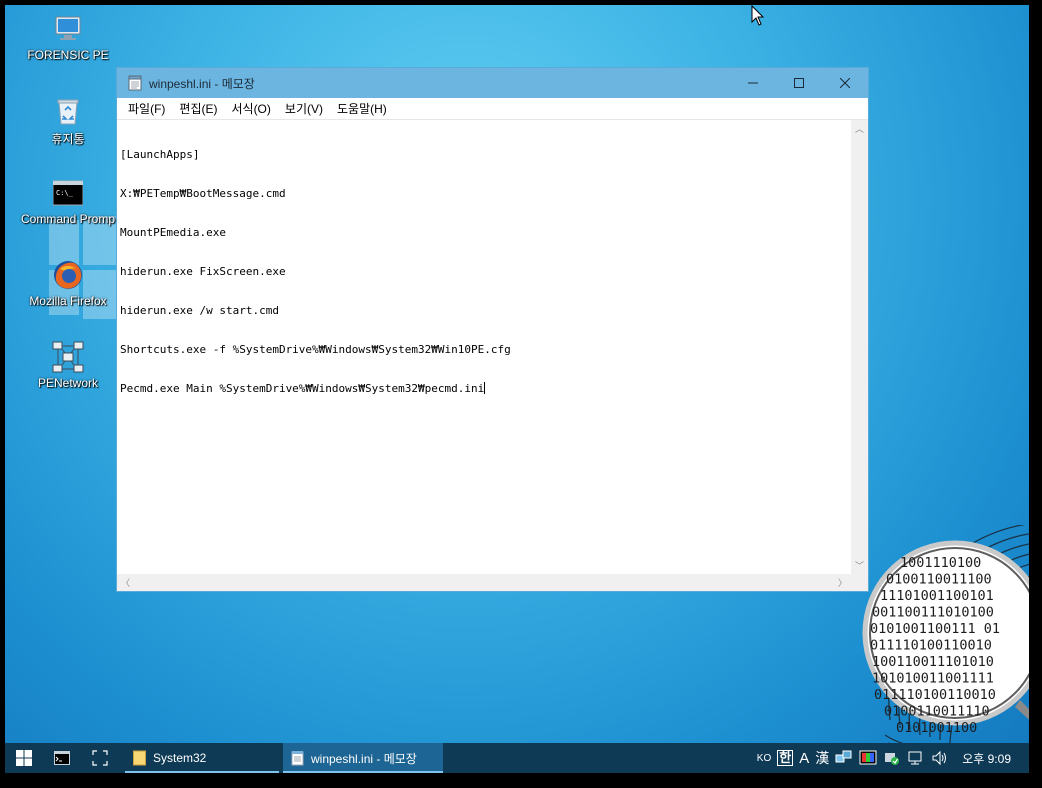  I want to click on text-line: [LaunchApps], so click(160, 154).